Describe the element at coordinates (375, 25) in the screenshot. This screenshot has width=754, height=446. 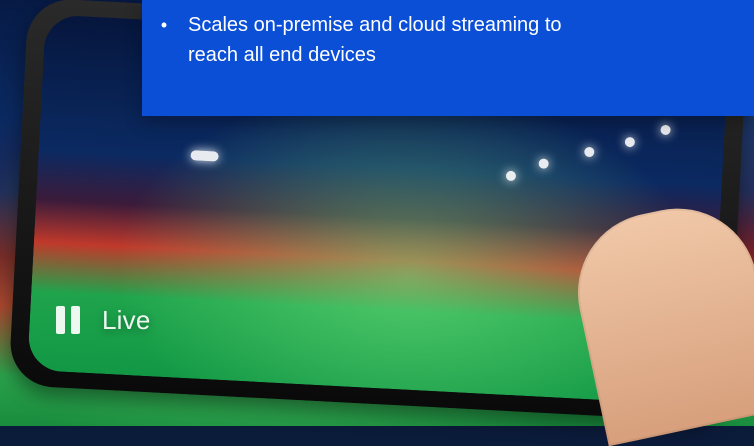
I see `feature-line-1: Scales on-premise and cloud streaming to` at that location.